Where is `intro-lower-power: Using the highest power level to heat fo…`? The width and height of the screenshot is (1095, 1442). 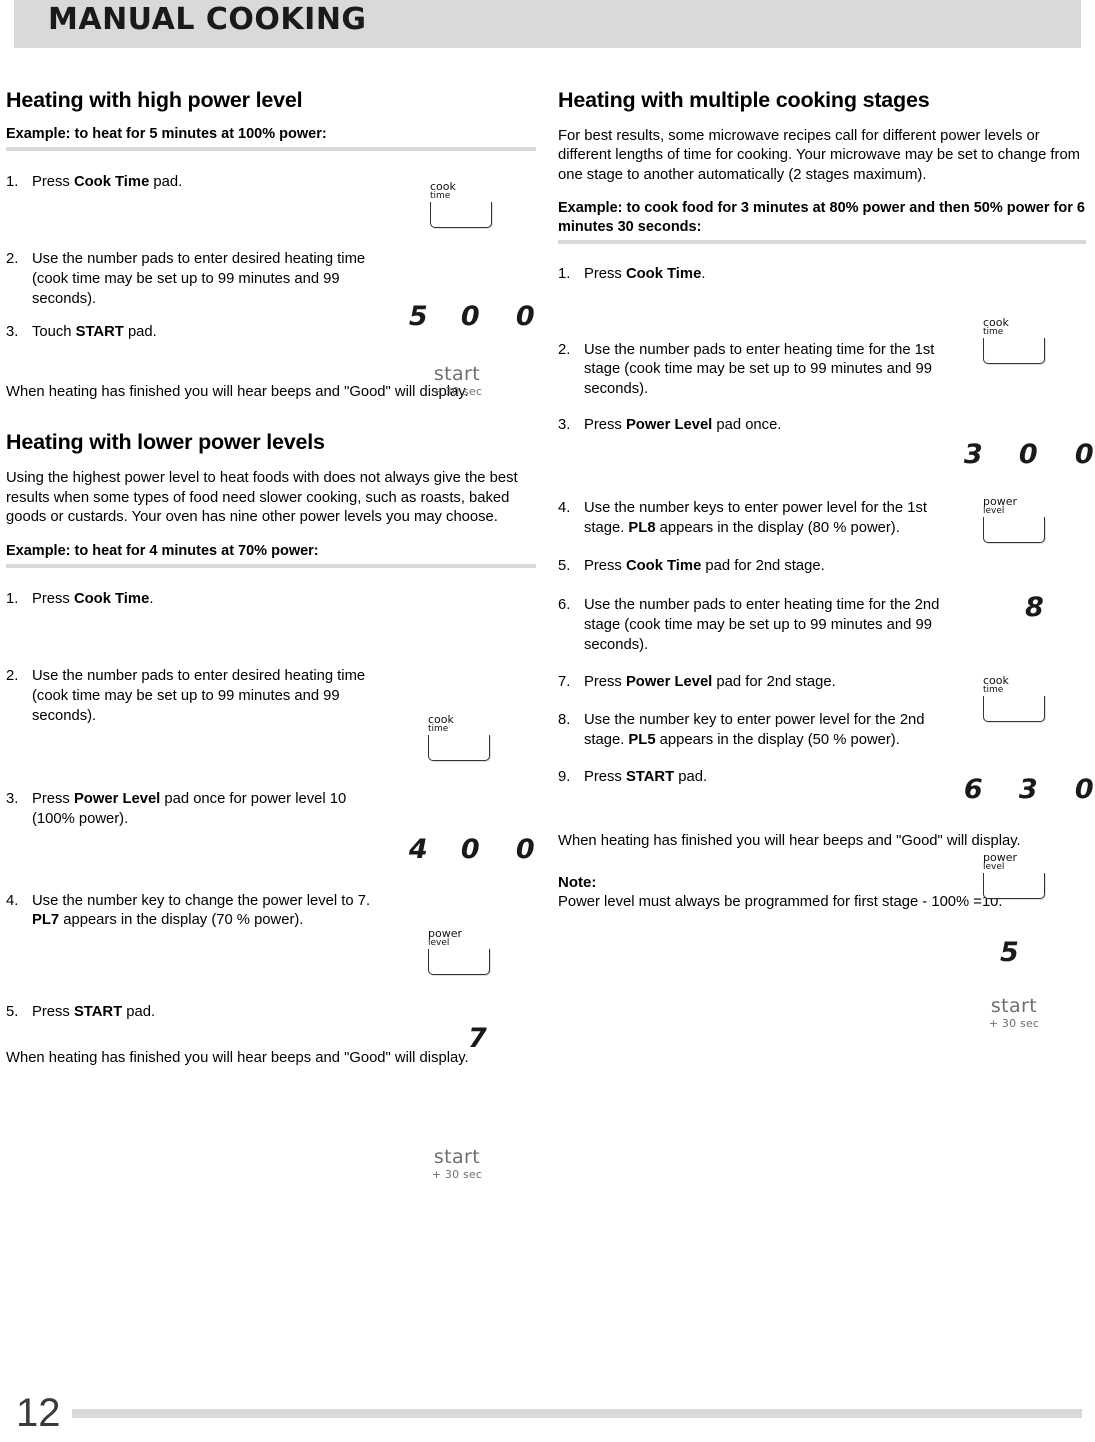 intro-lower-power: Using the highest power level to heat fo… is located at coordinates (262, 498).